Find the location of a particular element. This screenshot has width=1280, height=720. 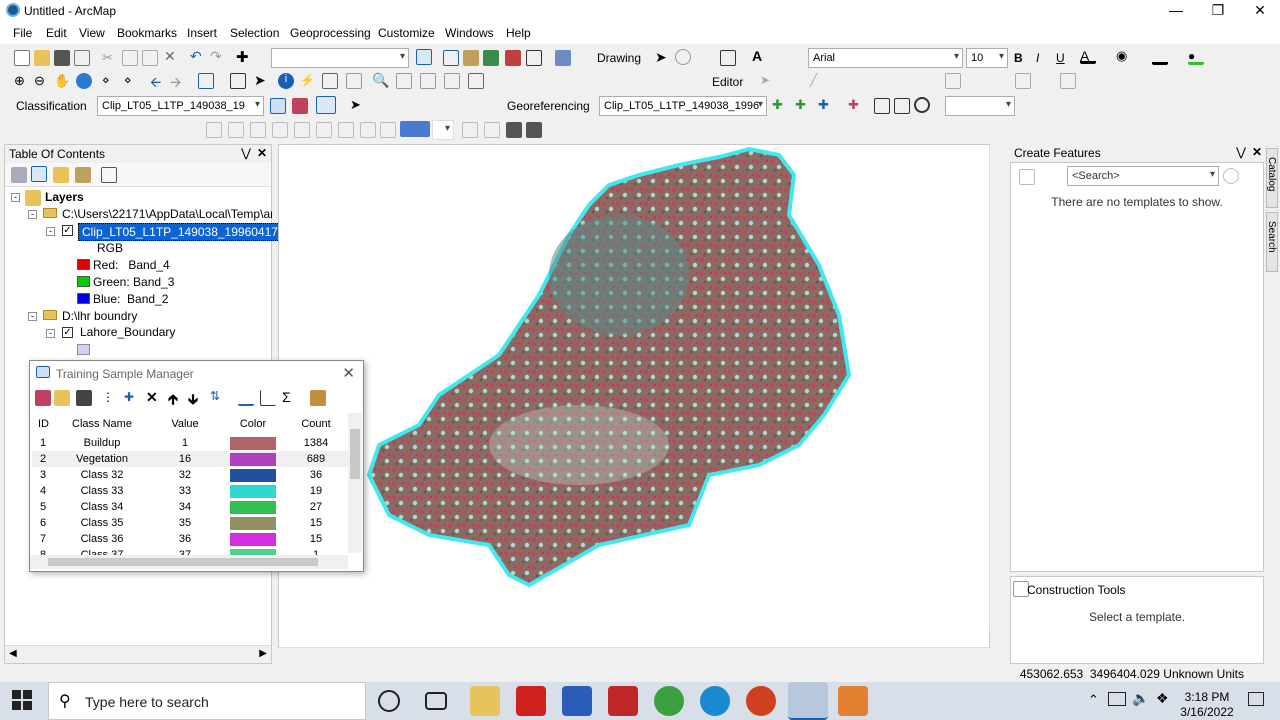

tsm-hscroll-thumb is located at coordinates (183, 562).